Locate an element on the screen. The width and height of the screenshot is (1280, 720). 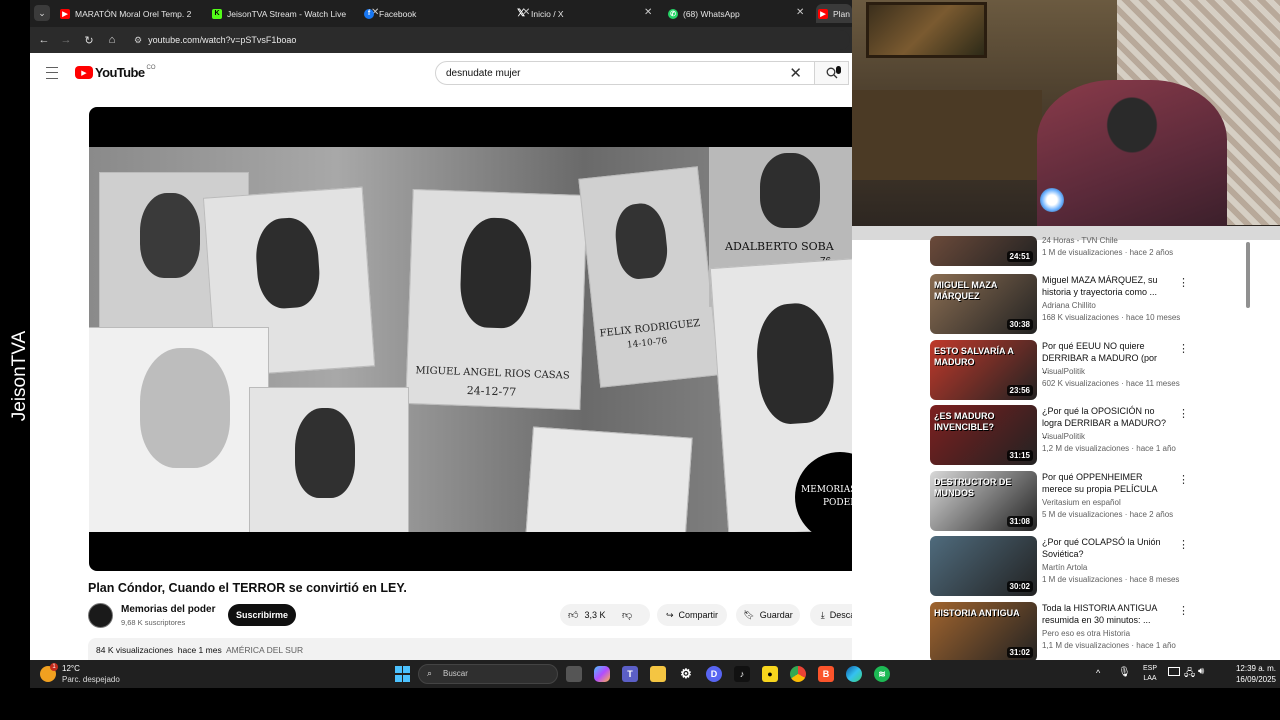
spotify-icon: ≋ is located at coordinates (882, 674).